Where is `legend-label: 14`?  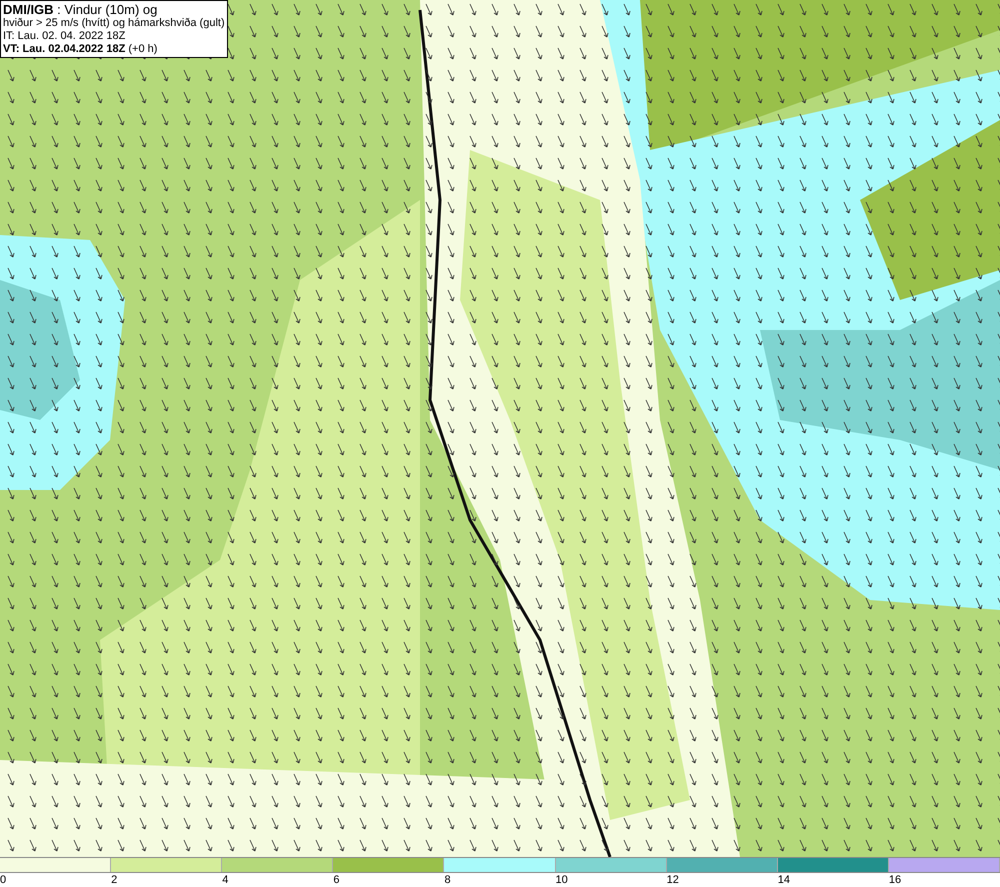
legend-label: 14 is located at coordinates (784, 880).